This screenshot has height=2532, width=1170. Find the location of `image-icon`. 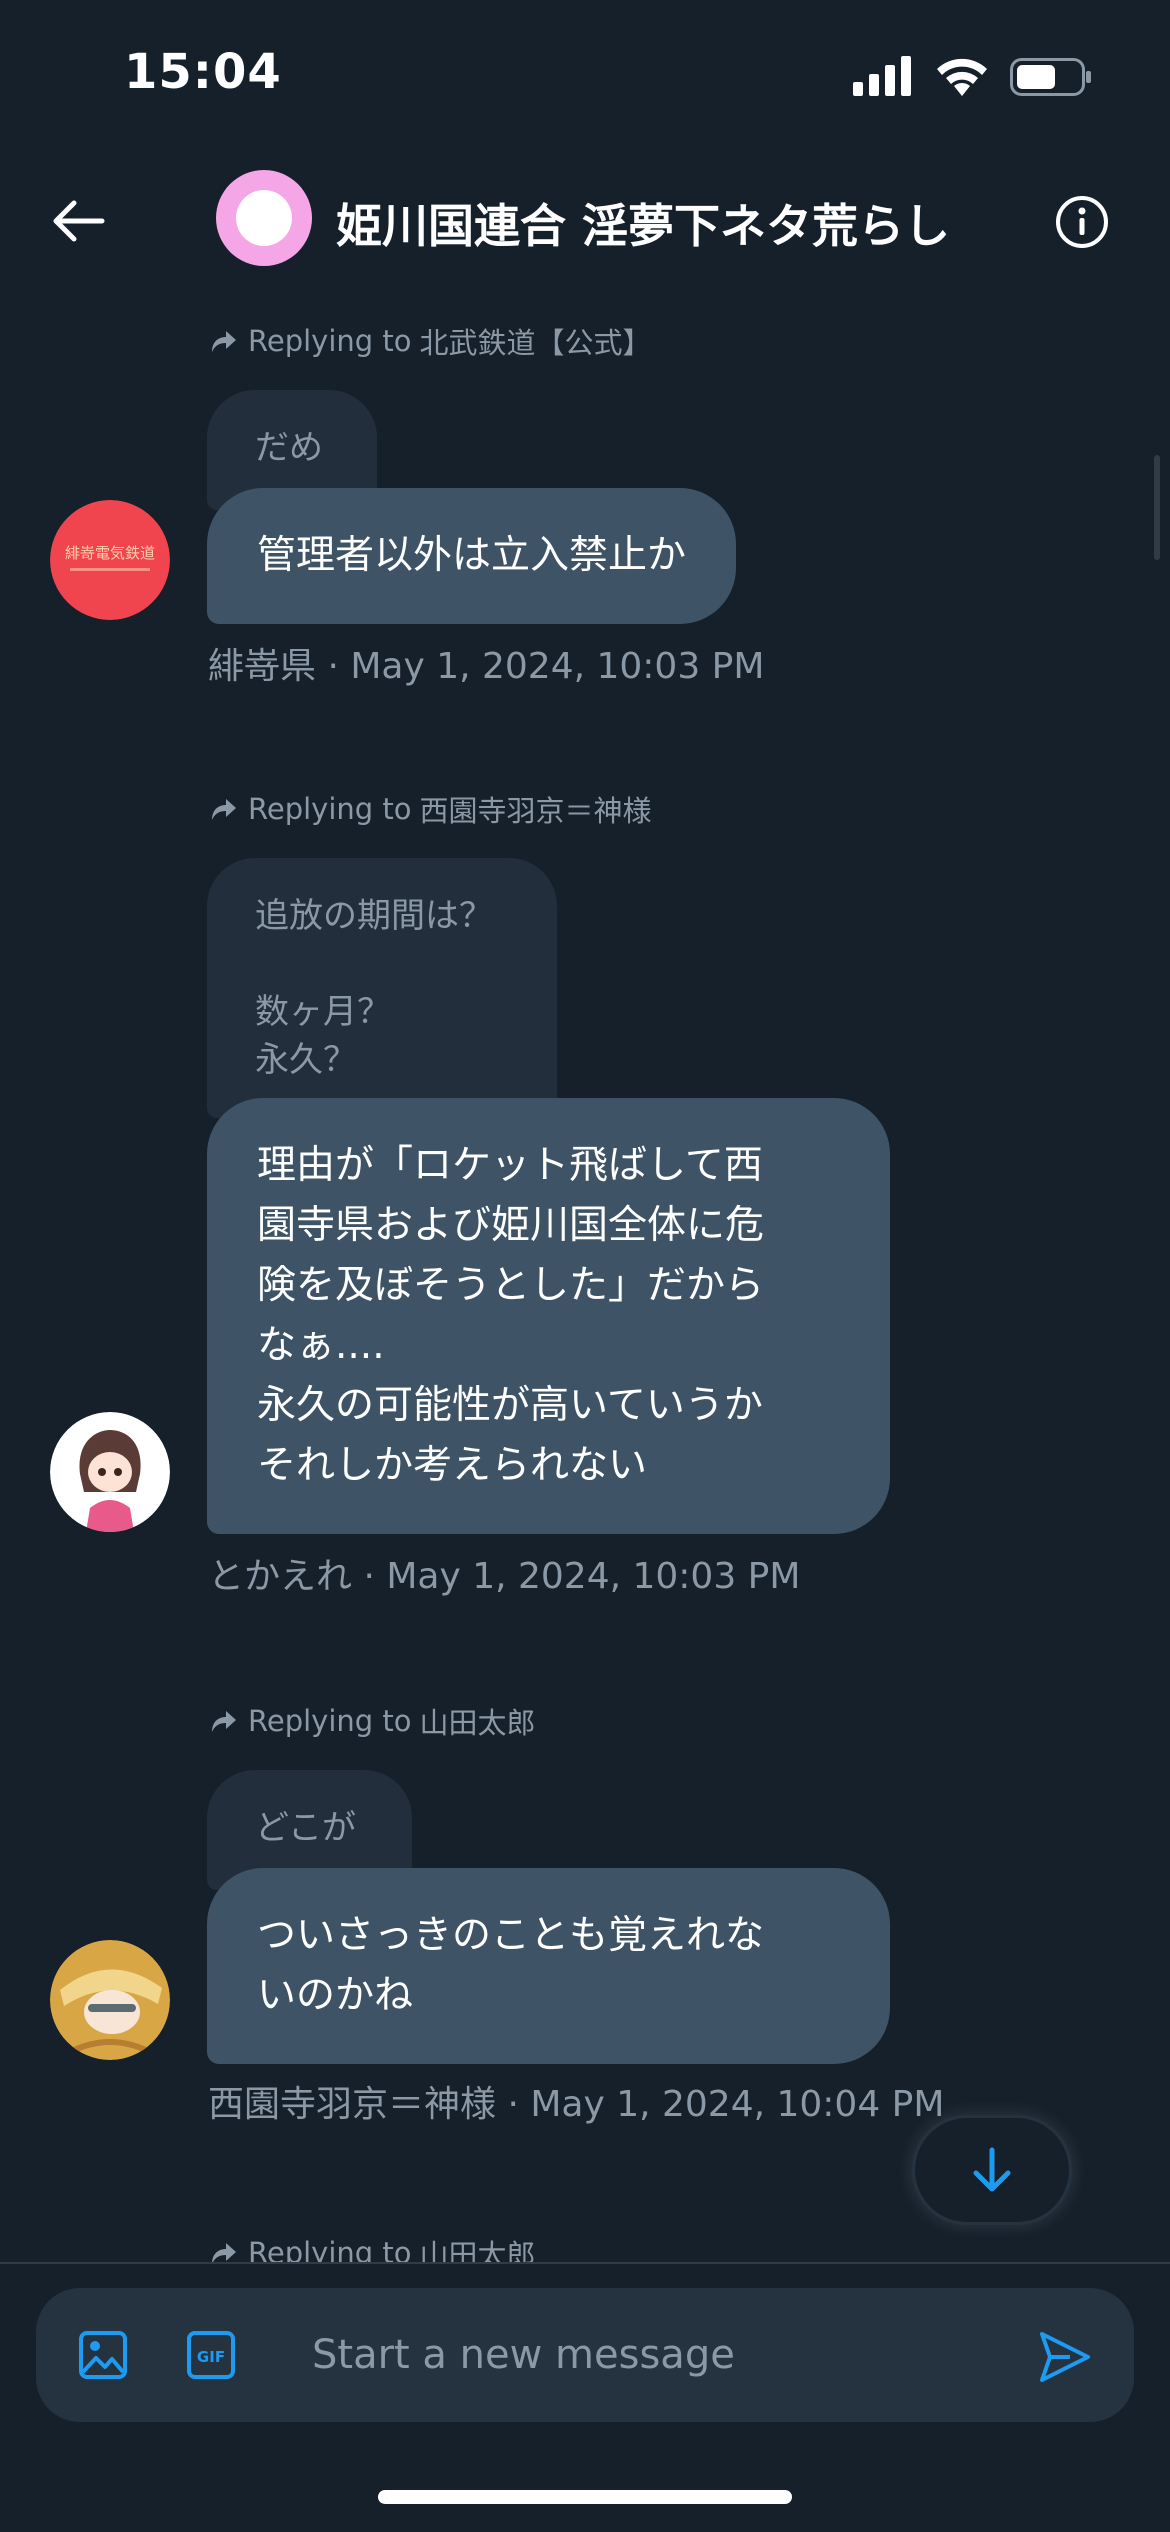

image-icon is located at coordinates (103, 2355).